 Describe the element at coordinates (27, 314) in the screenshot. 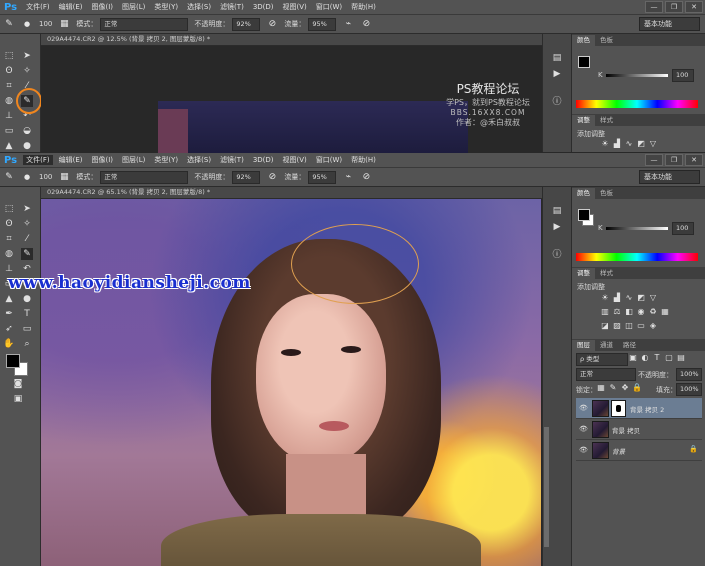

I see `type-tool-icon: T` at that location.